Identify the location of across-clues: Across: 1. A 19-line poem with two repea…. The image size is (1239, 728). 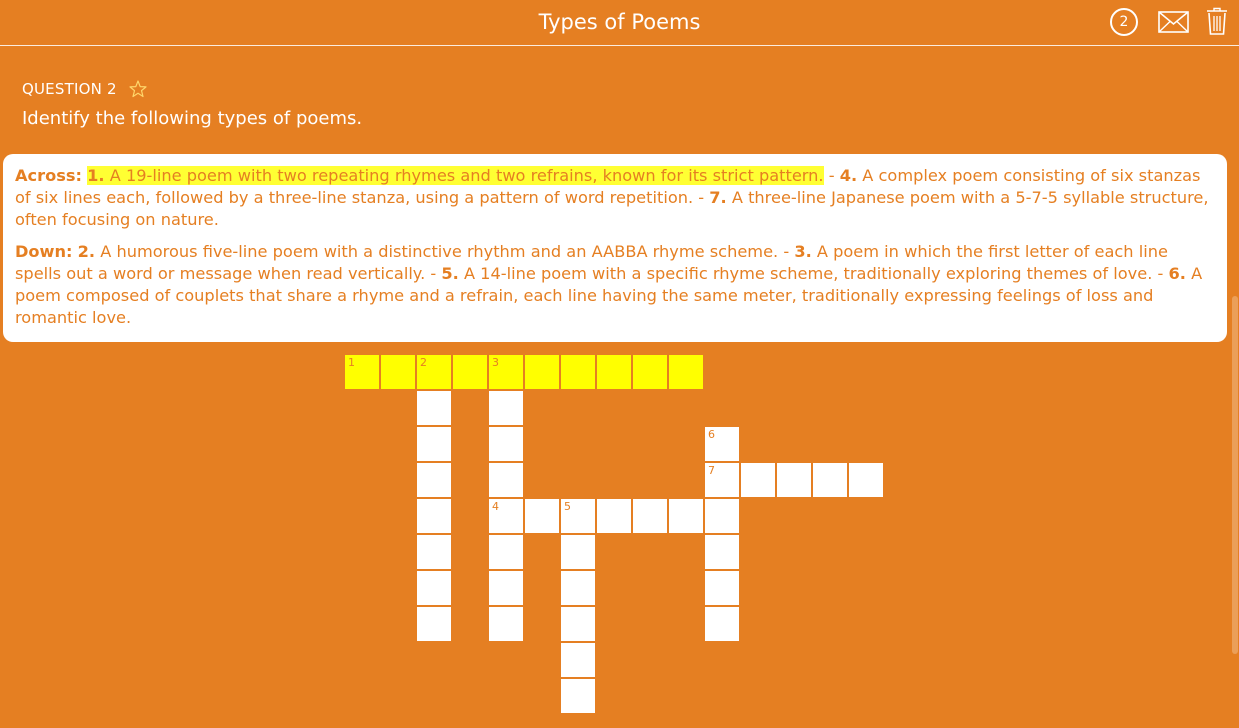
(612, 197).